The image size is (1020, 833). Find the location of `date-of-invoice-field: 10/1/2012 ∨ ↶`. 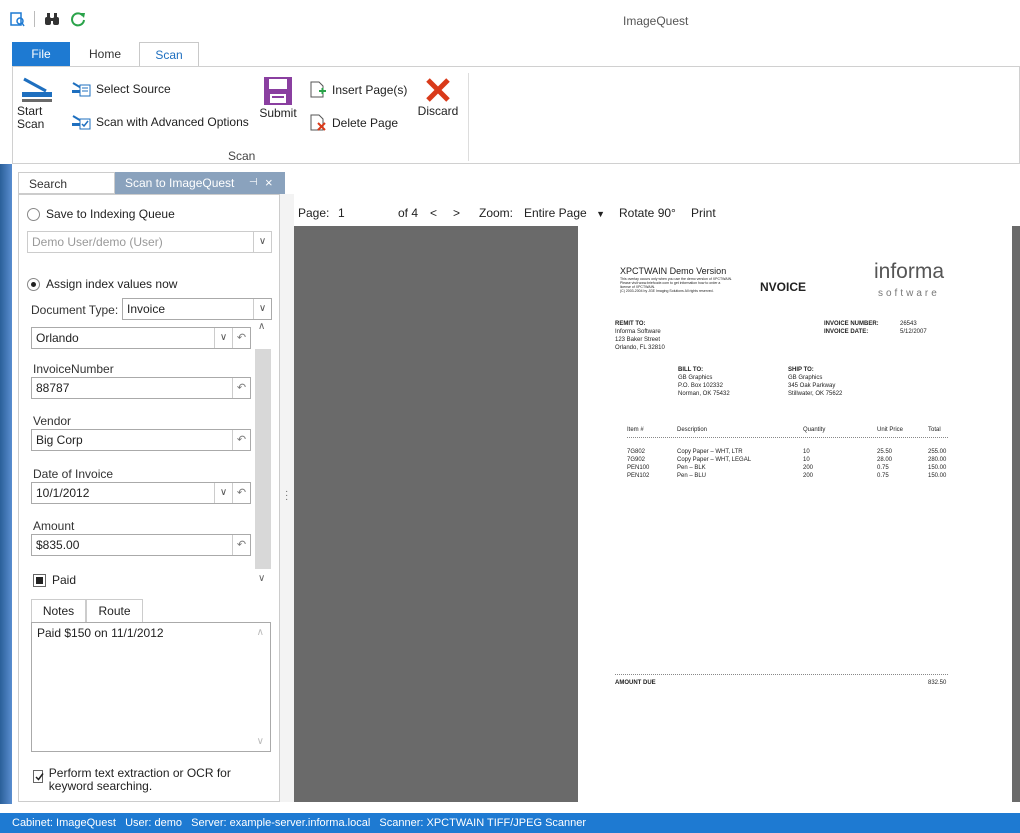

date-of-invoice-field: 10/1/2012 ∨ ↶ is located at coordinates (141, 493).